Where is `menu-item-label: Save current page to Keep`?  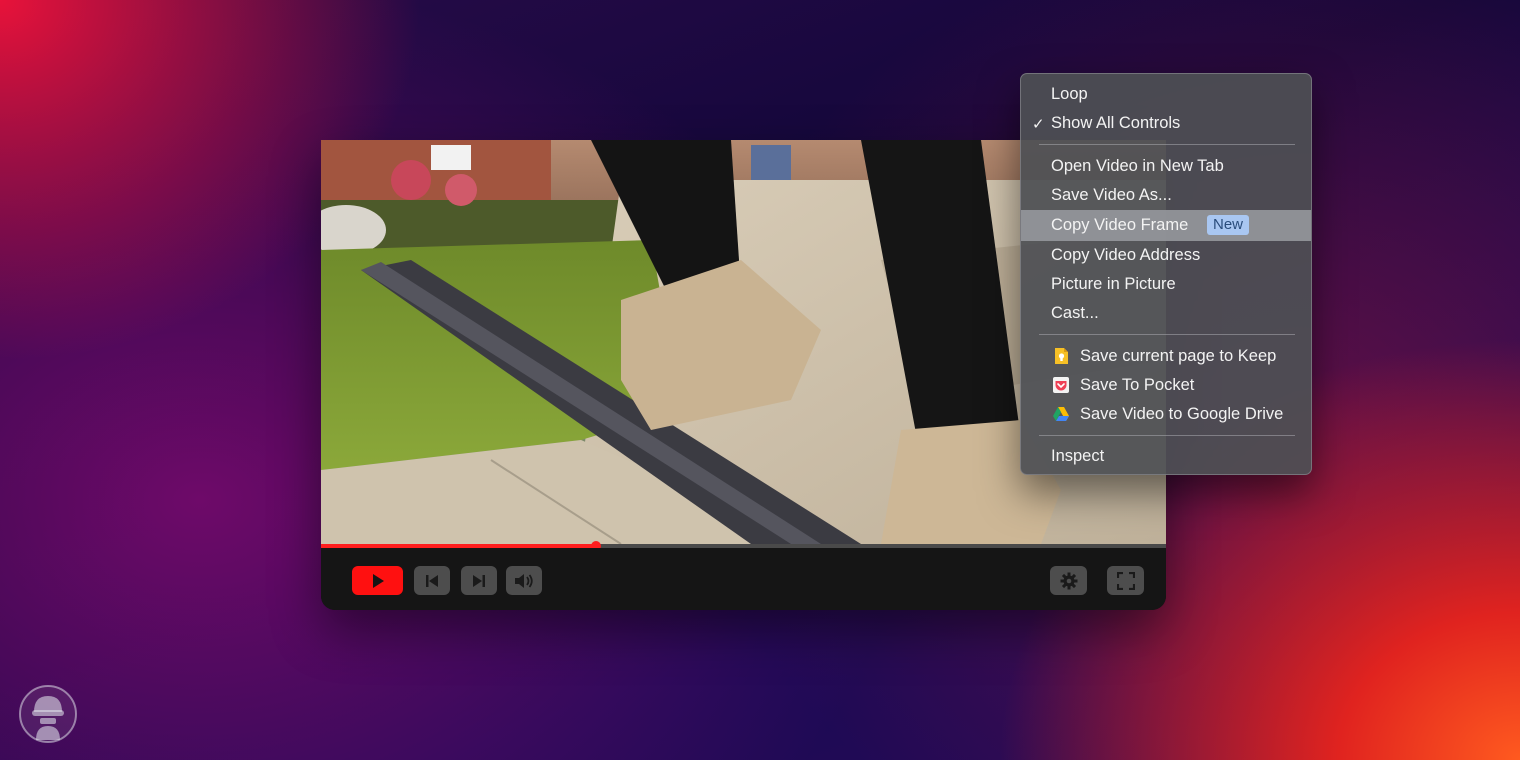 menu-item-label: Save current page to Keep is located at coordinates (1178, 356).